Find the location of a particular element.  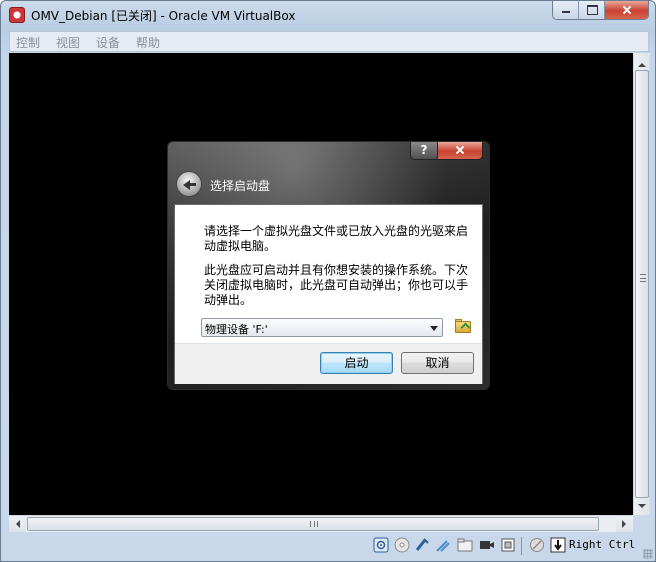

vertical-scroll-thumb is located at coordinates (642, 284).